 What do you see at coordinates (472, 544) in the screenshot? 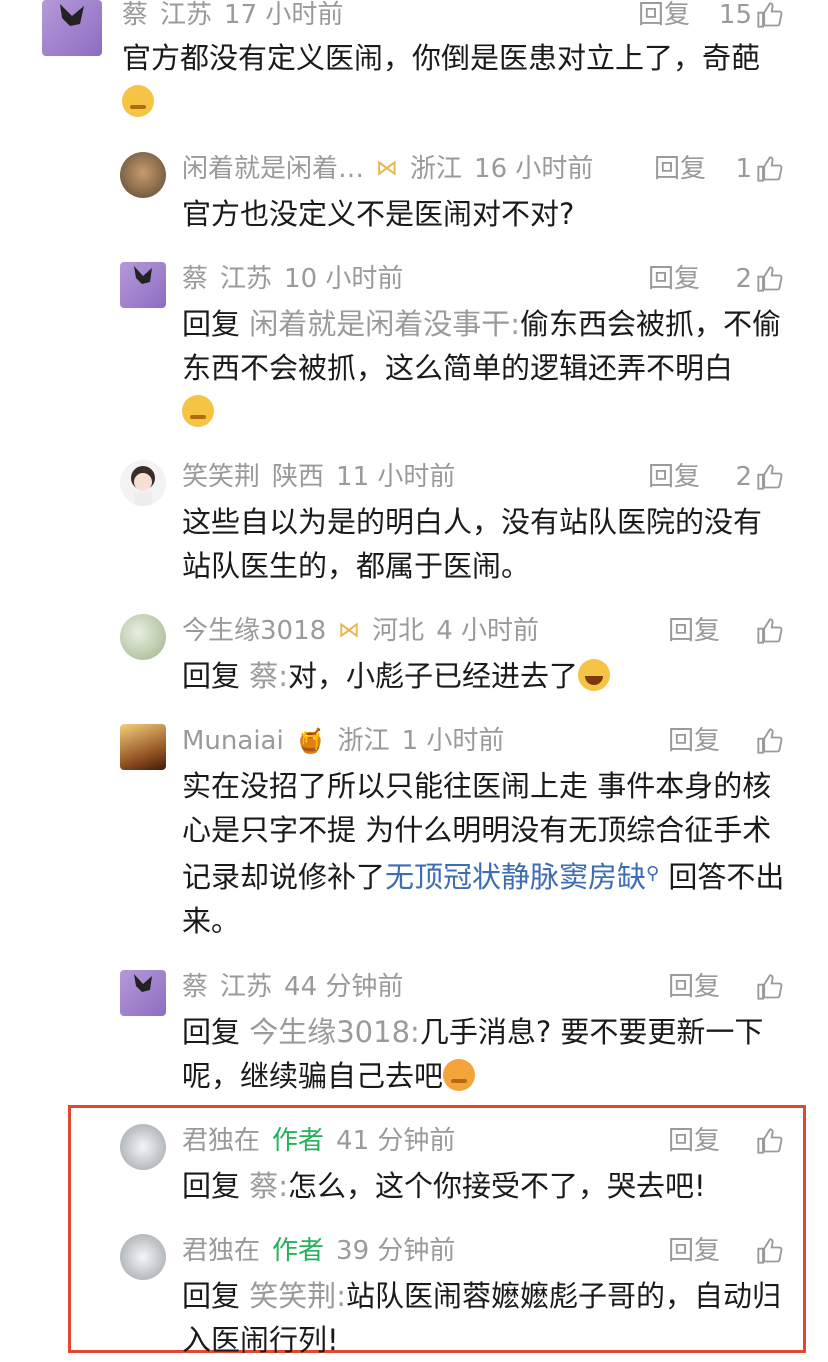
I see `comment-text: 这些自以为是的明白人，没有站队医院的没有站队医生的，都属于医闹。` at bounding box center [472, 544].